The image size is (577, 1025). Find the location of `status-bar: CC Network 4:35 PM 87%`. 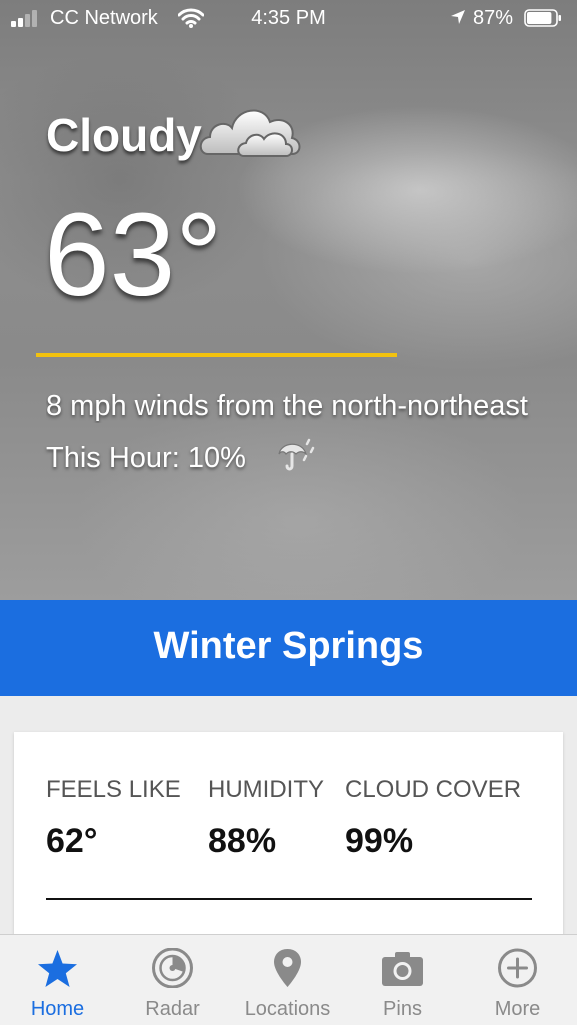

status-bar: CC Network 4:35 PM 87% is located at coordinates (288, 19).